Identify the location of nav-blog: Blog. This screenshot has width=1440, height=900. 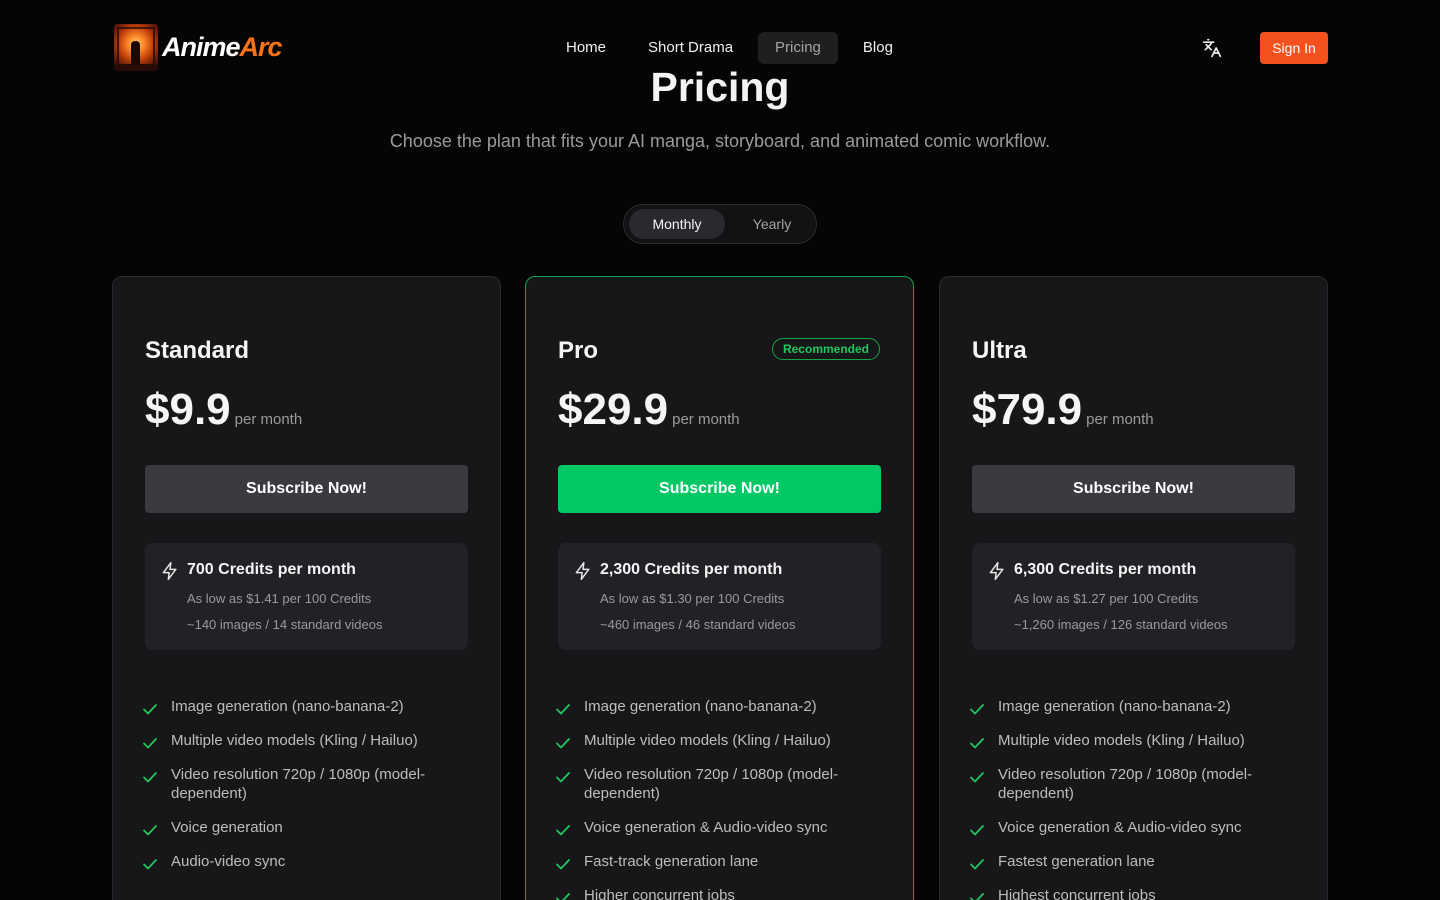
(878, 48).